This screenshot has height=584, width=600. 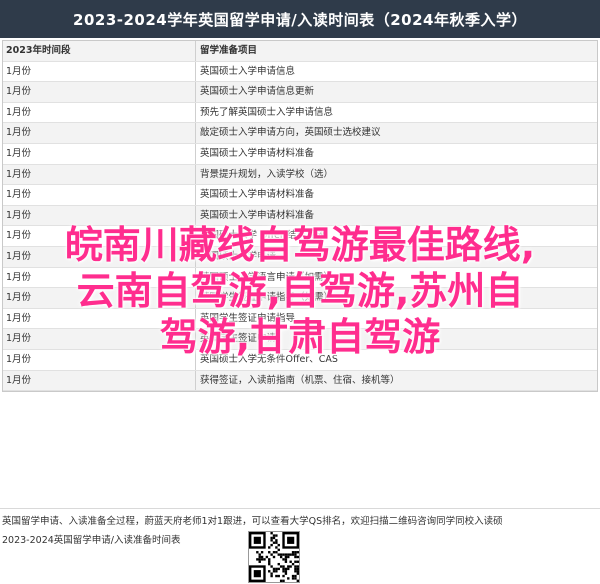 I want to click on table-row: 1月份 敲定硕士入学申请方向，英国硕士选校建议, so click(x=300, y=133).